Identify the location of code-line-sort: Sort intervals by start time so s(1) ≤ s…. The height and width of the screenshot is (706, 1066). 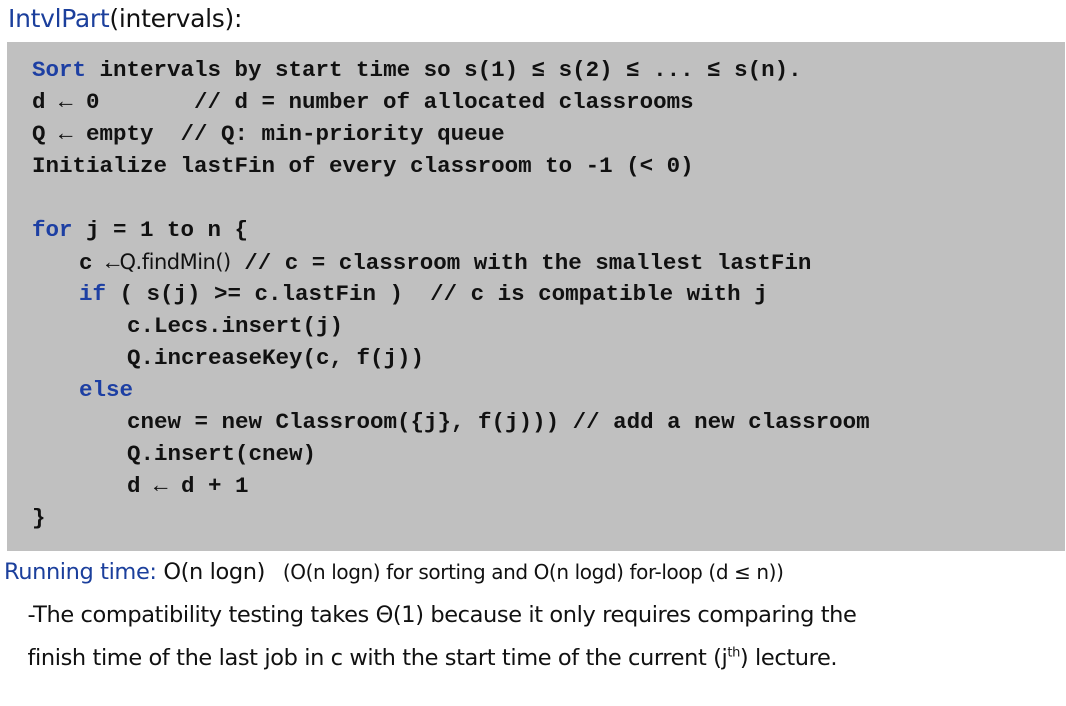
(417, 70).